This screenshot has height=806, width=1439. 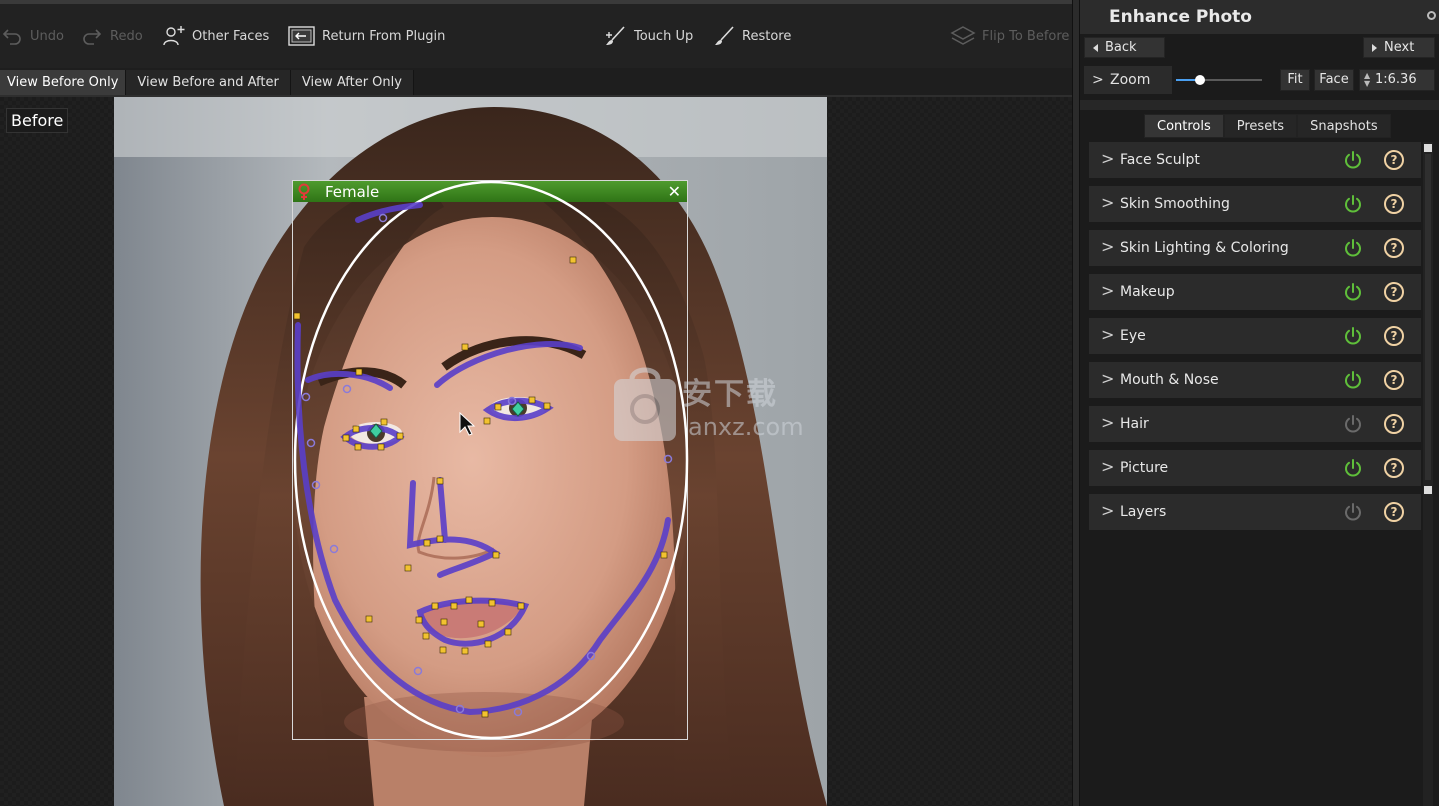 What do you see at coordinates (1184, 126) in the screenshot?
I see `tab-controls: Controls` at bounding box center [1184, 126].